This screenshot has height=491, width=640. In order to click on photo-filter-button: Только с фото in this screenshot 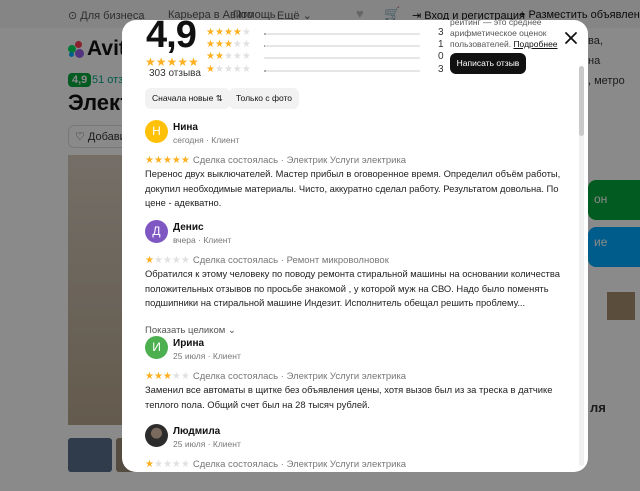, I will do `click(264, 98)`.